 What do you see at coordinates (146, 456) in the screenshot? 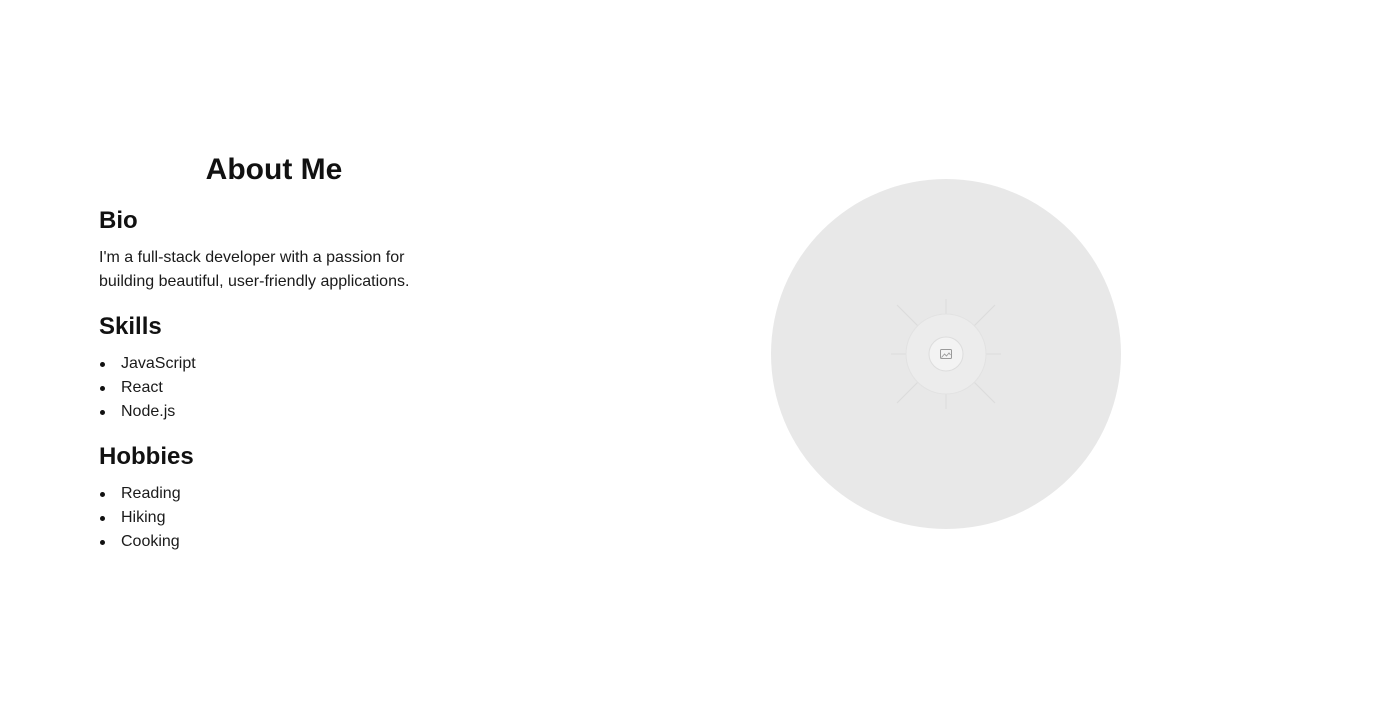
I see `hobbies-heading: Hobbies` at bounding box center [146, 456].